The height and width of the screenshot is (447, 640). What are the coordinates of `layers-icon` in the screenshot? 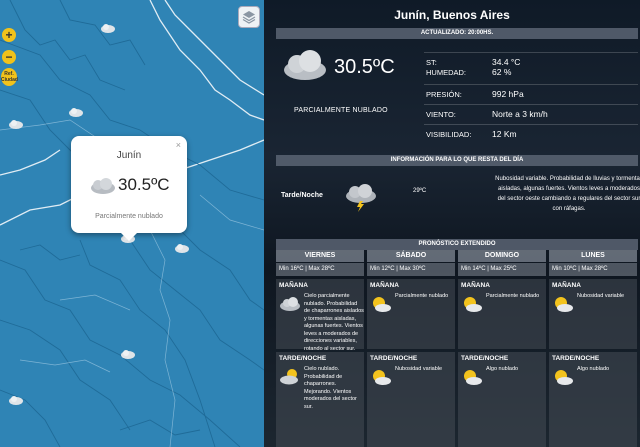 It's located at (249, 17).